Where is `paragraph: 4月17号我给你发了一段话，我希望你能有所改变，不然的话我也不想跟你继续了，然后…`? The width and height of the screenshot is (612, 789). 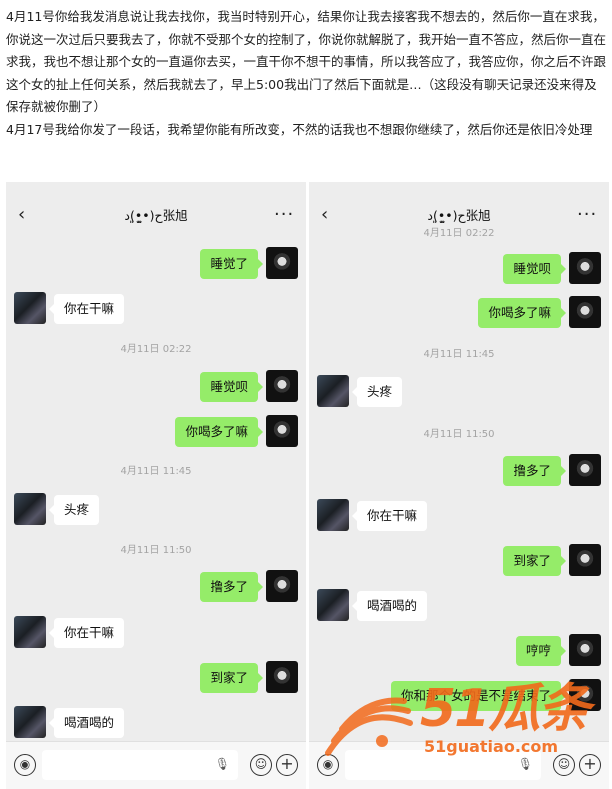
paragraph: 4月17号我给你发了一段话，我希望你能有所改变，不然的话我也不想跟你继续了，然后… is located at coordinates (299, 129).